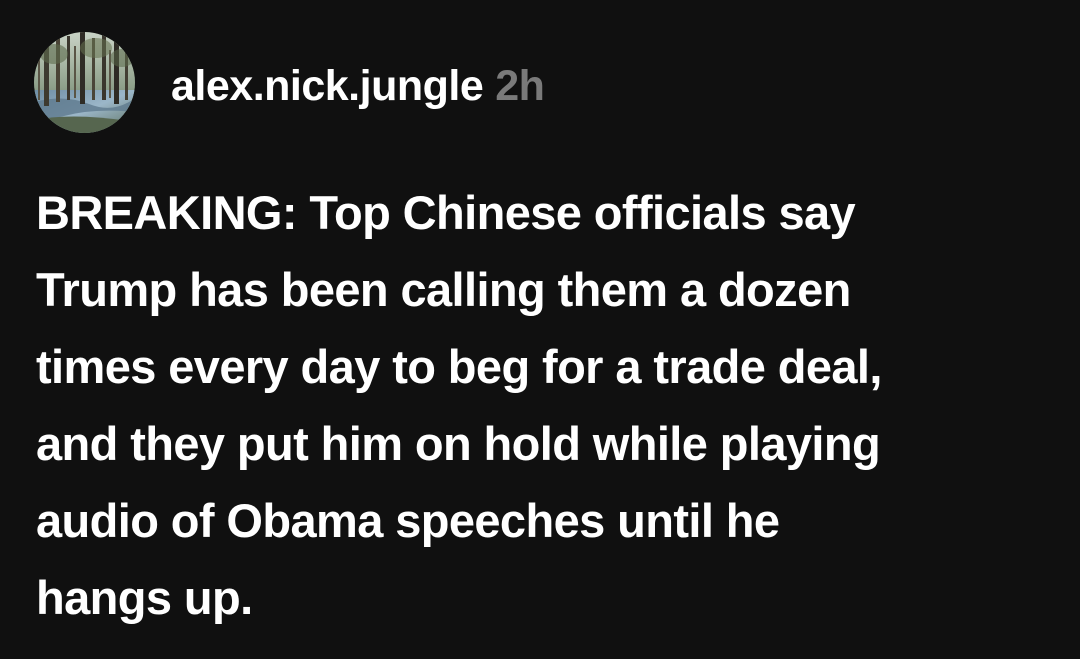 The image size is (1080, 659). I want to click on avatar, so click(84, 82).